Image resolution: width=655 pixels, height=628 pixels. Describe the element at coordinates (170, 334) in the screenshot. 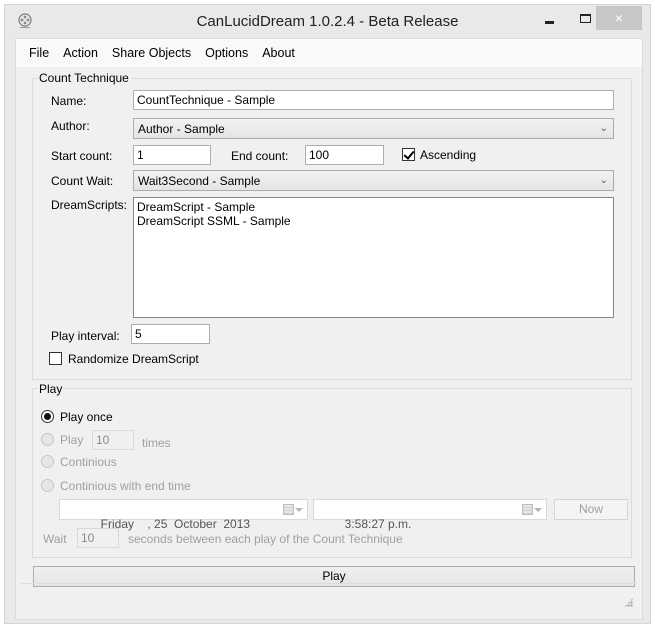

I see `play-interval-input: 5` at that location.